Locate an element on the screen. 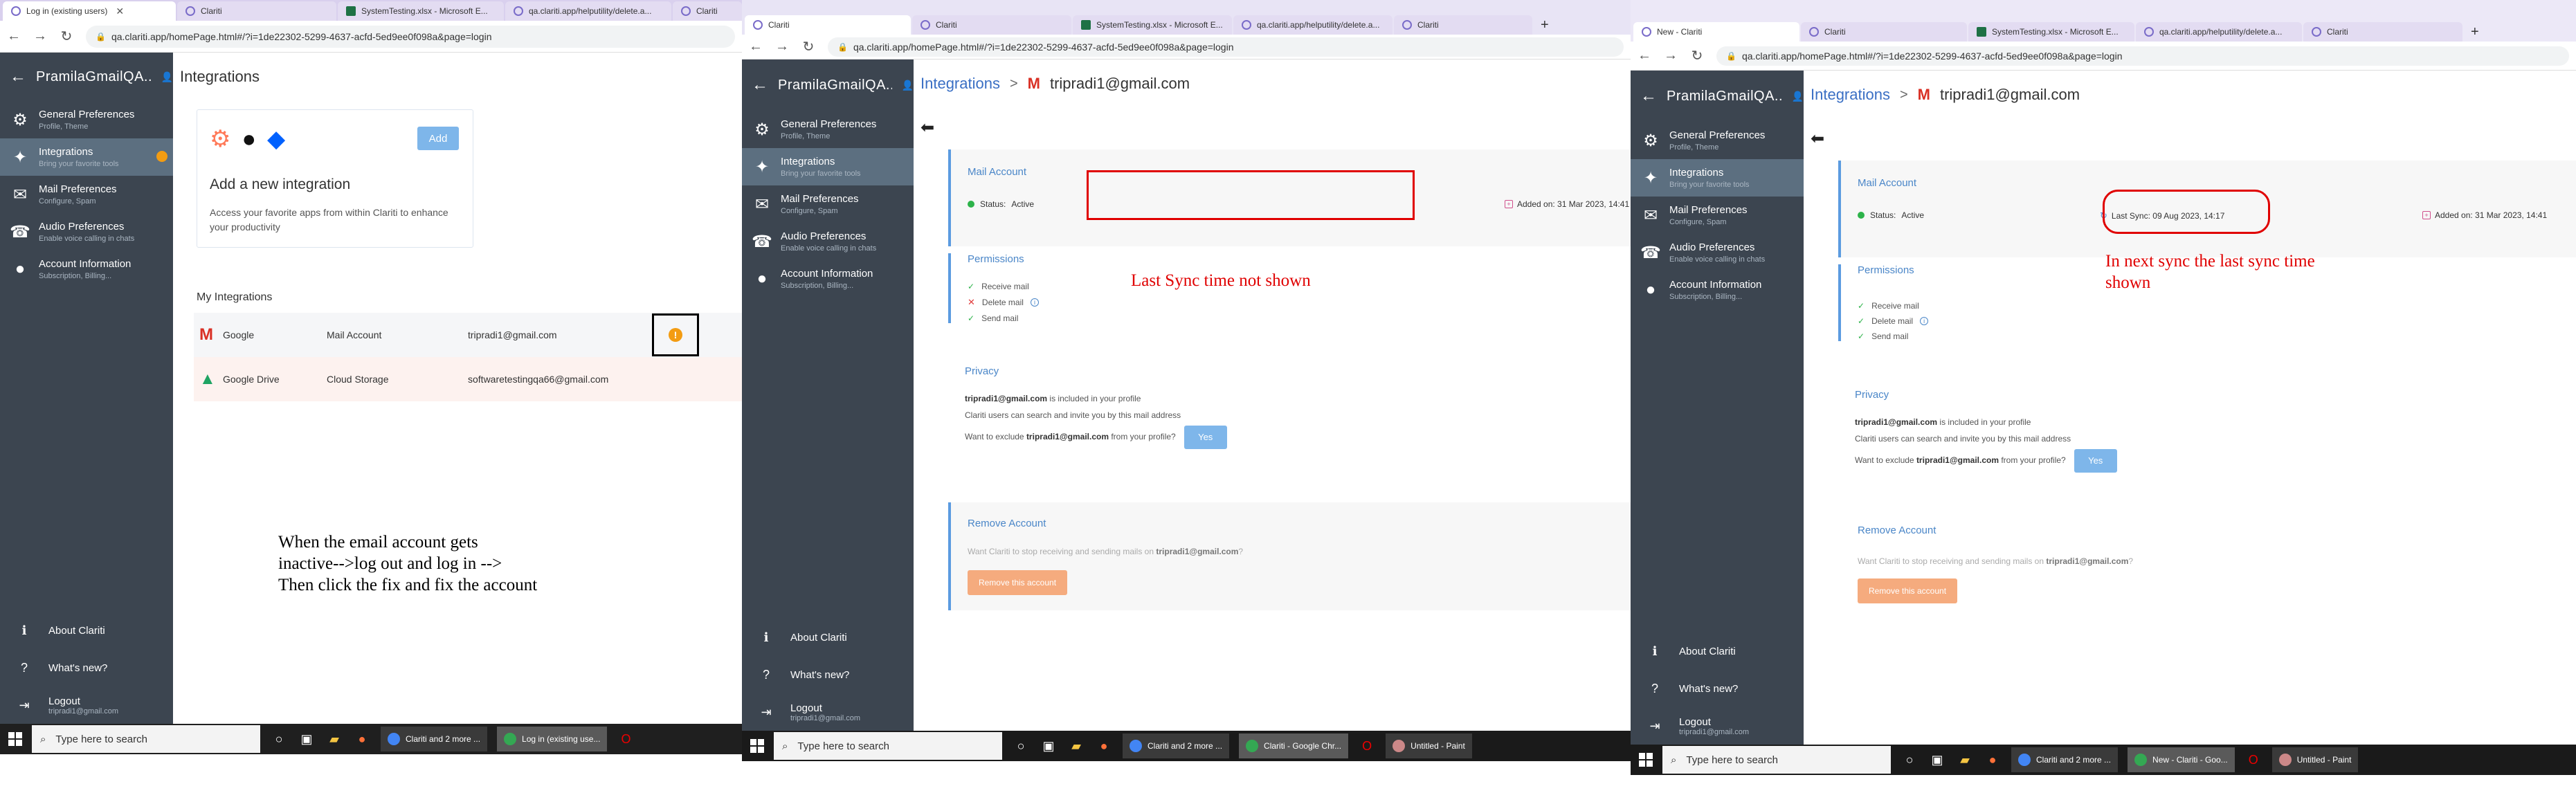  tab-new-clariti: New - Clariti is located at coordinates (1716, 32).